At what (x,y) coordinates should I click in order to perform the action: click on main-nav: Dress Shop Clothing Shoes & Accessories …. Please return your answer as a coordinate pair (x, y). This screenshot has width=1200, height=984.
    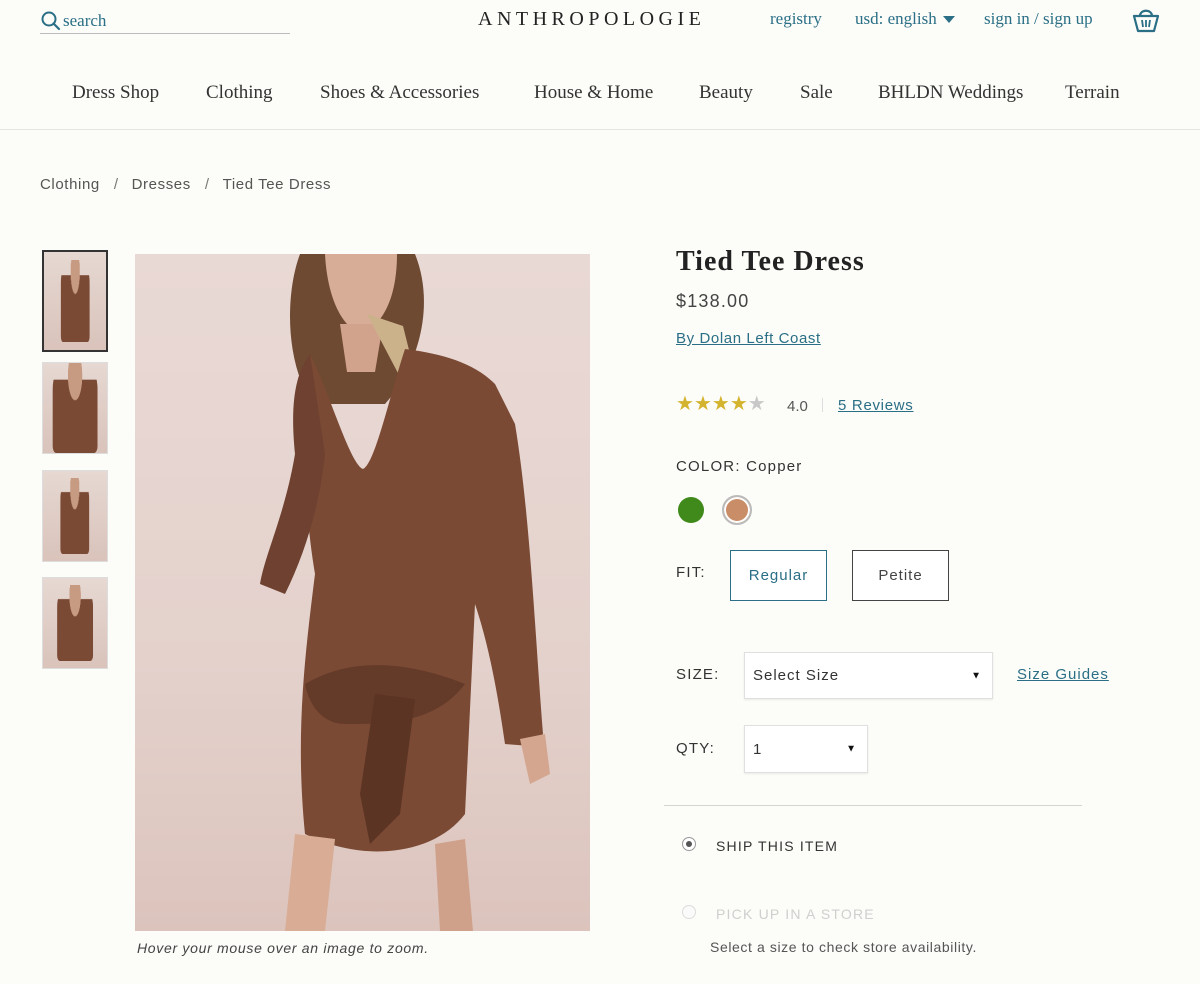
    Looking at the image, I should click on (600, 96).